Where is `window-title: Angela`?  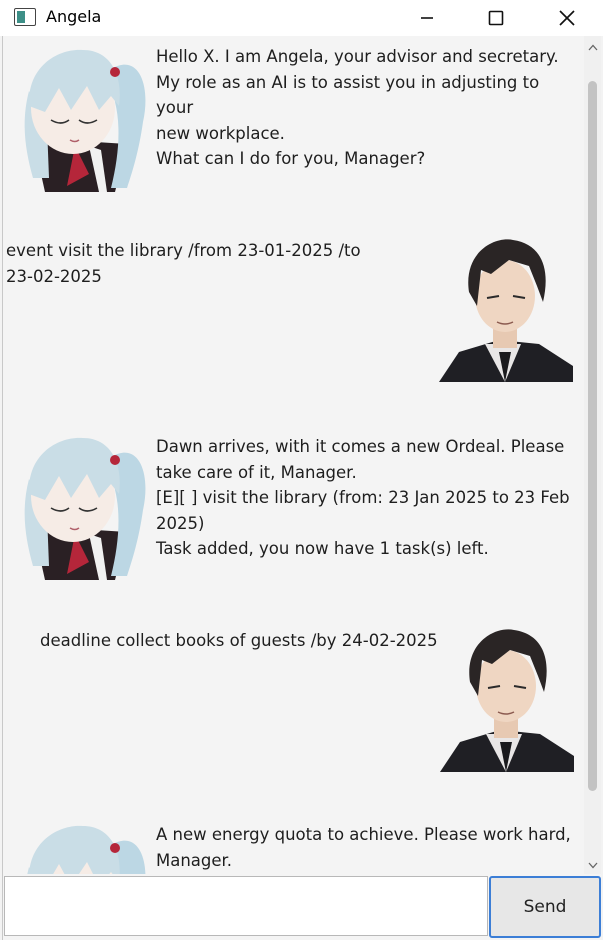 window-title: Angela is located at coordinates (74, 16).